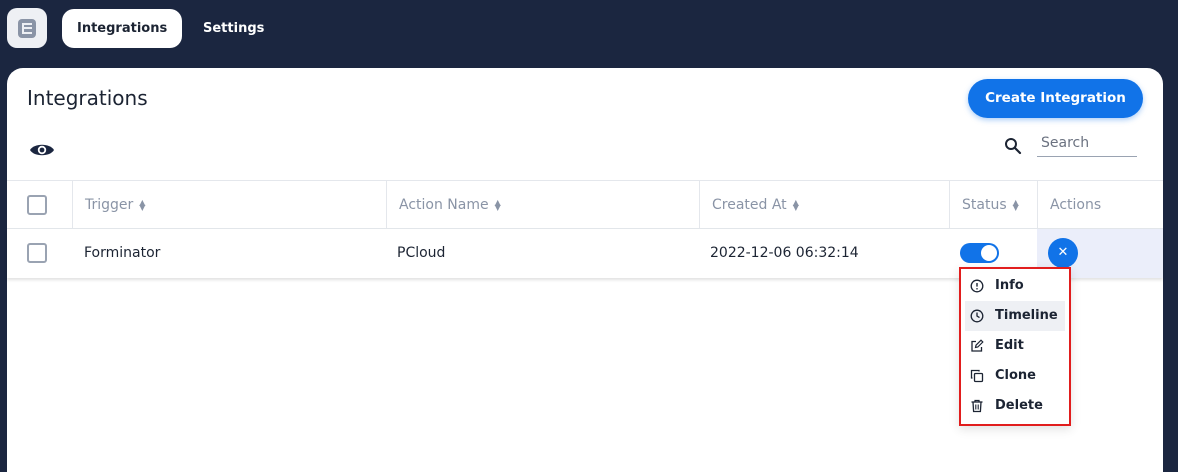  Describe the element at coordinates (1055, 98) in the screenshot. I see `create-integration-button: Create Integration` at that location.